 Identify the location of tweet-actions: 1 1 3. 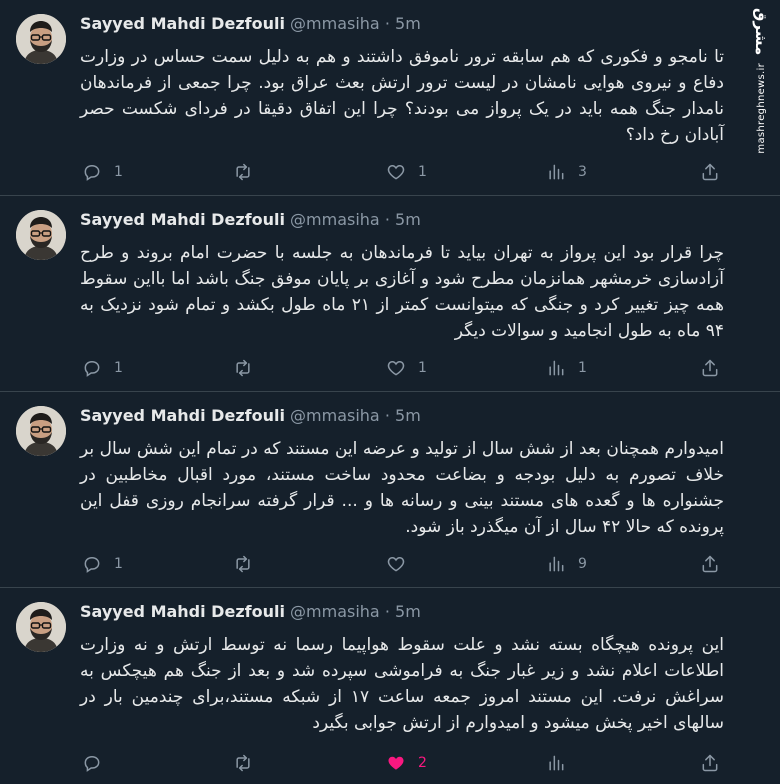
(405, 172).